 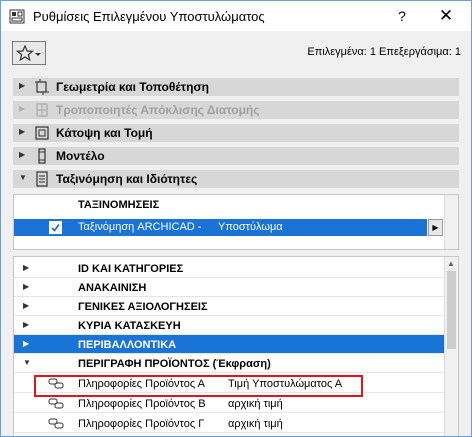 What do you see at coordinates (42, 133) in the screenshot?
I see `floorplan-icon` at bounding box center [42, 133].